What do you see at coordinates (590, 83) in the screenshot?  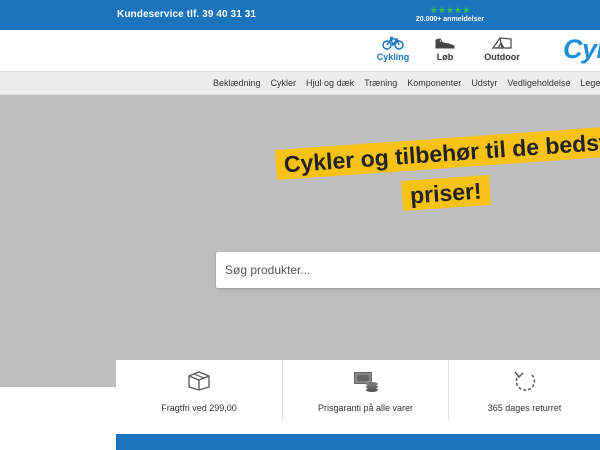 I see `nav-item-lege: Lege` at bounding box center [590, 83].